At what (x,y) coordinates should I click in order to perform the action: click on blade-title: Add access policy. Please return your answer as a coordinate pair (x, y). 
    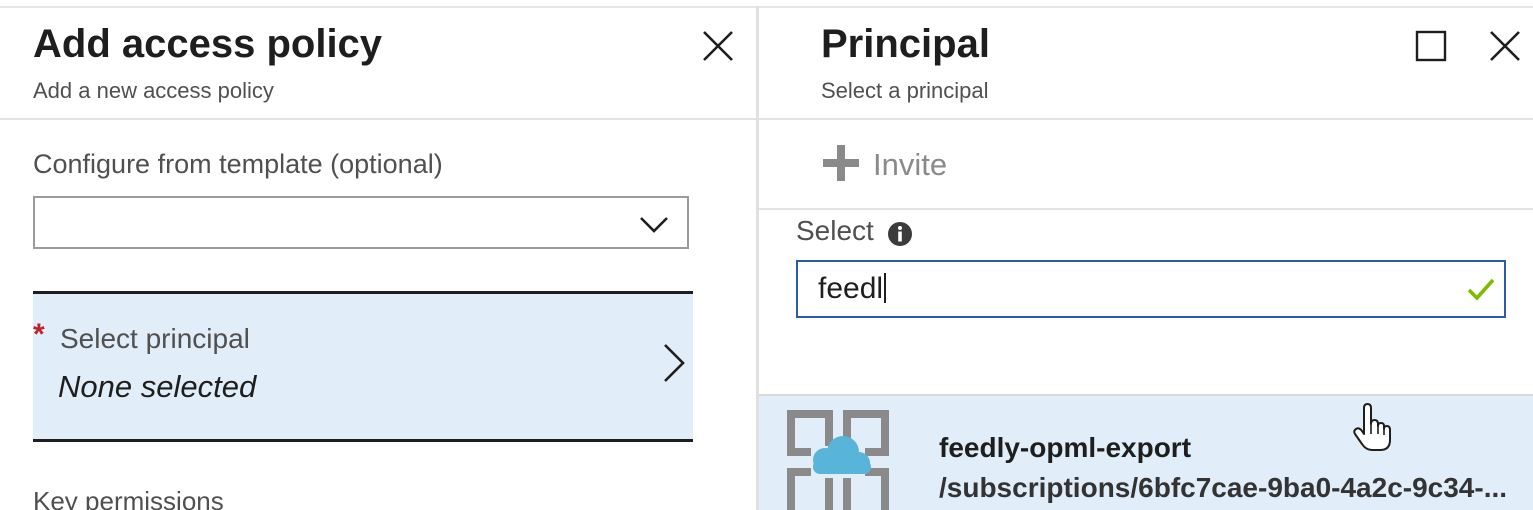
    Looking at the image, I should click on (208, 44).